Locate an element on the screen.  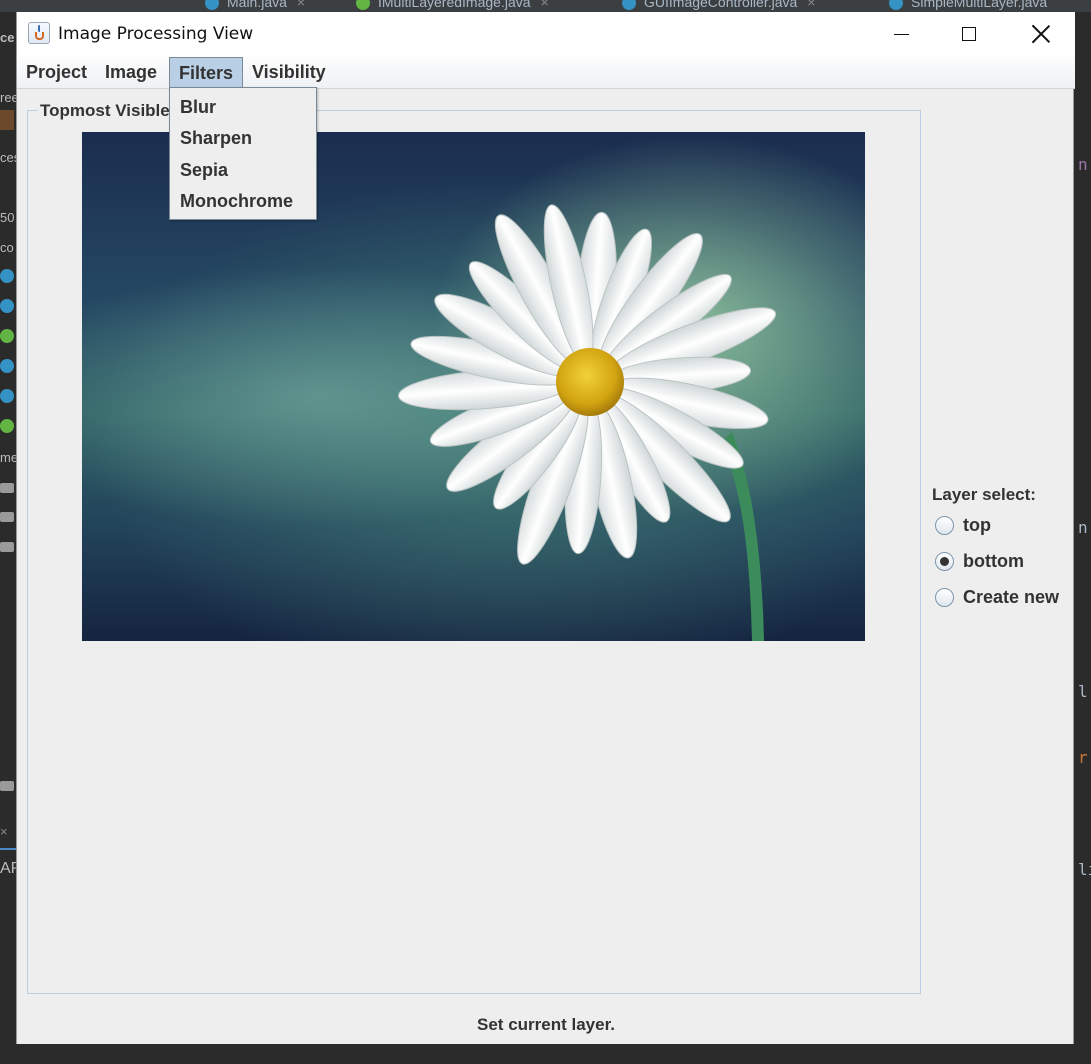
panel-title: Topmost Visible is located at coordinates (105, 111).